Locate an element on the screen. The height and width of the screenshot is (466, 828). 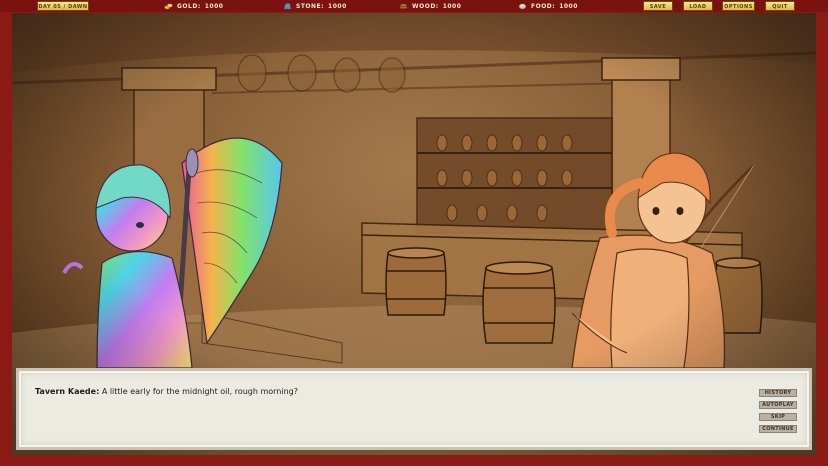
stone-icon is located at coordinates (287, 6).